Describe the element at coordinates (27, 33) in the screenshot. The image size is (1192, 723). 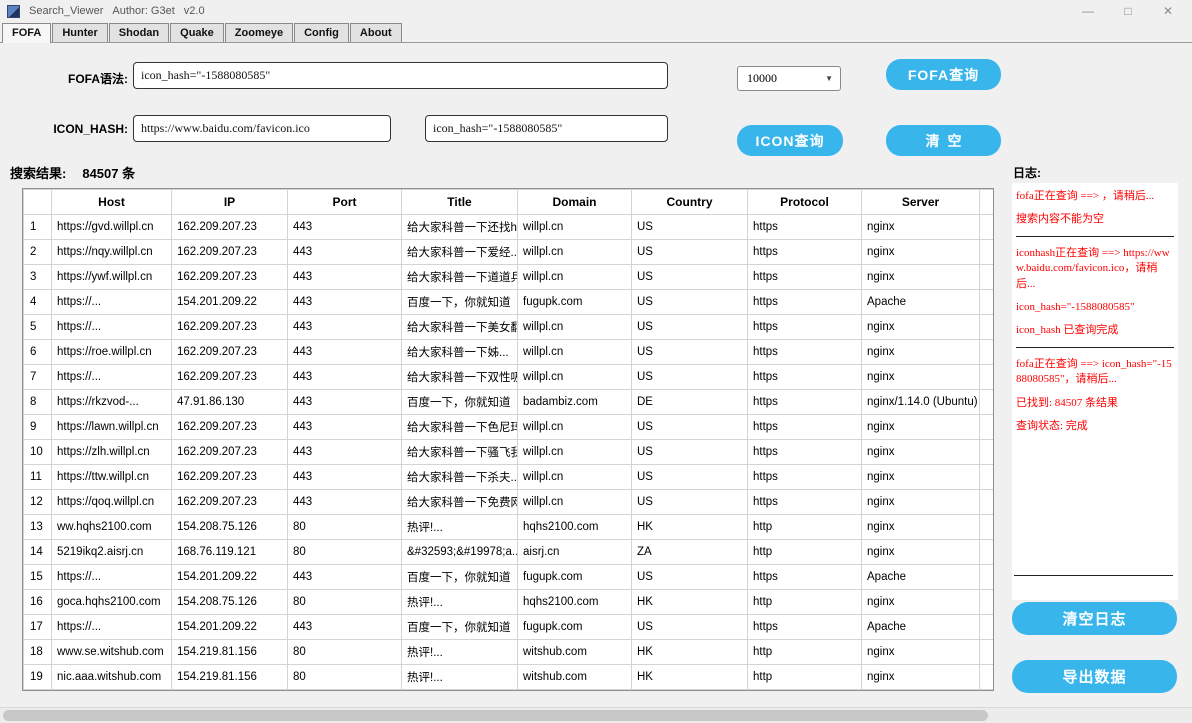
I see `tab-fofa: FOFA` at that location.